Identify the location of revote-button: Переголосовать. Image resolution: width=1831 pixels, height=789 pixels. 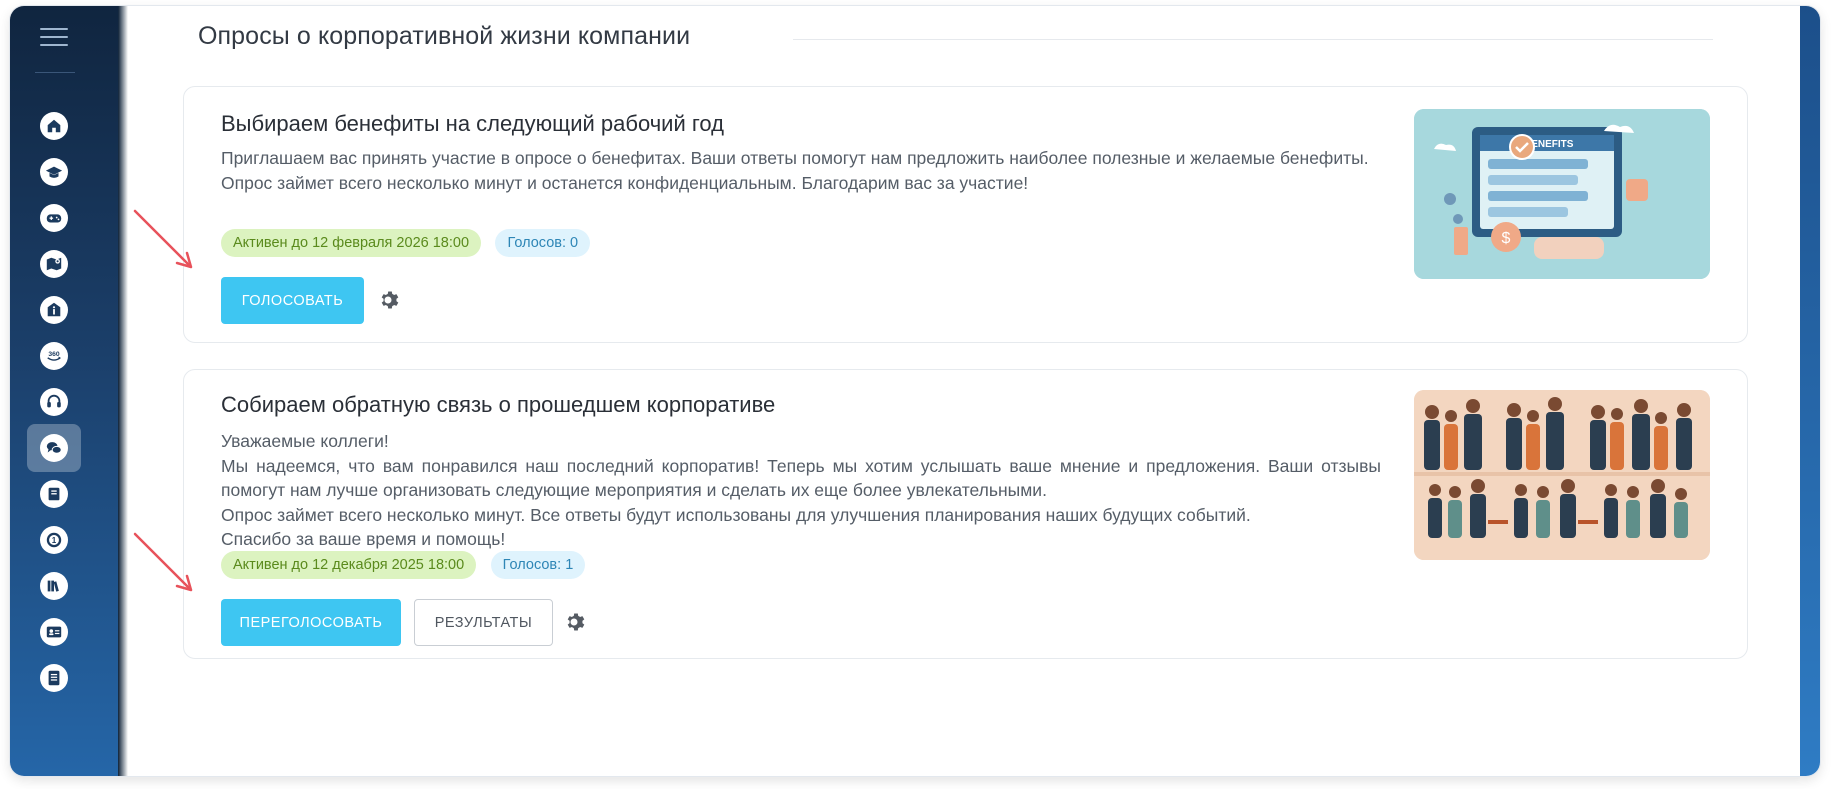
(311, 622).